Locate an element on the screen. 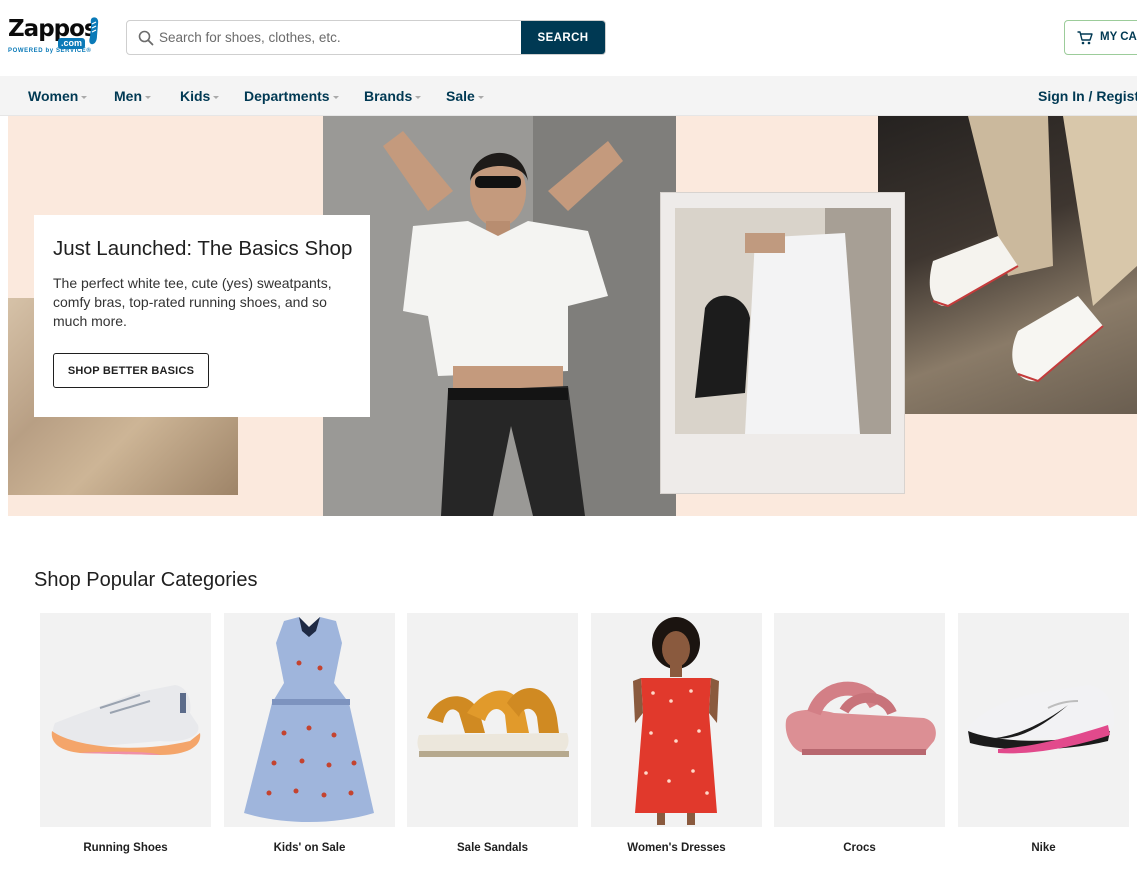  category-tile-running-shoes: Running Shoes is located at coordinates (125, 738).